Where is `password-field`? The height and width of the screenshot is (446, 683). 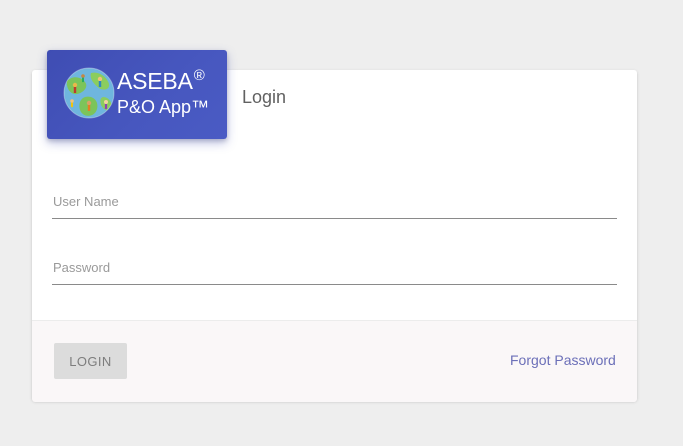
password-field is located at coordinates (334, 269).